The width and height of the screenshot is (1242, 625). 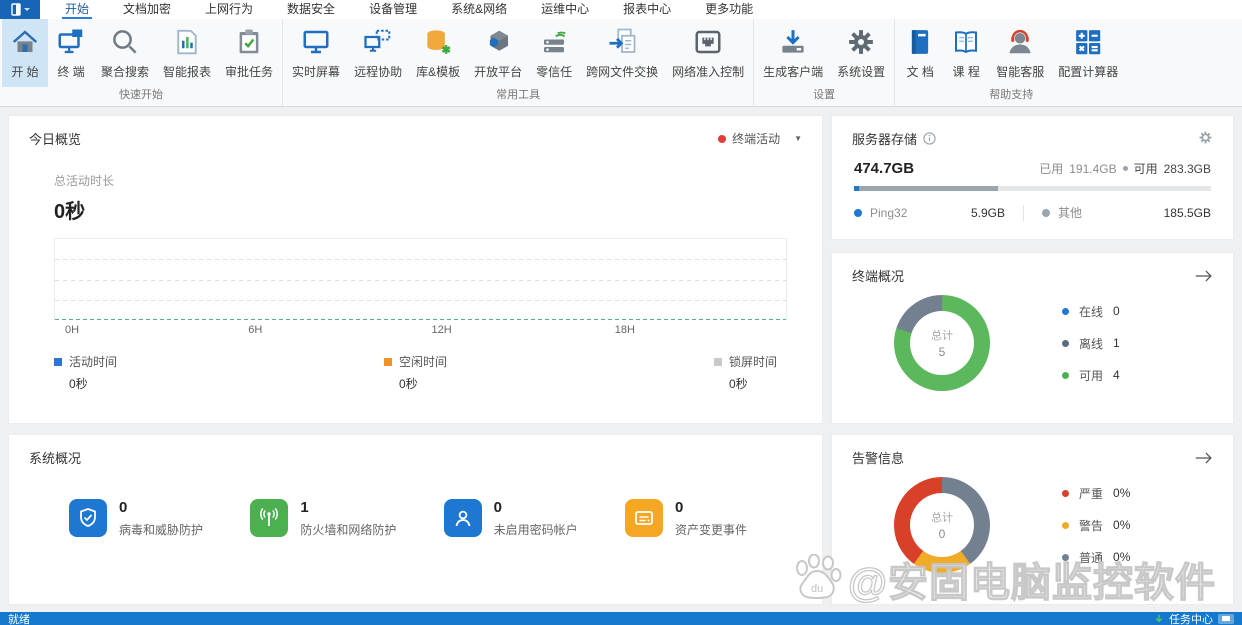 I want to click on taskbar-window-icon, so click(x=1226, y=618).